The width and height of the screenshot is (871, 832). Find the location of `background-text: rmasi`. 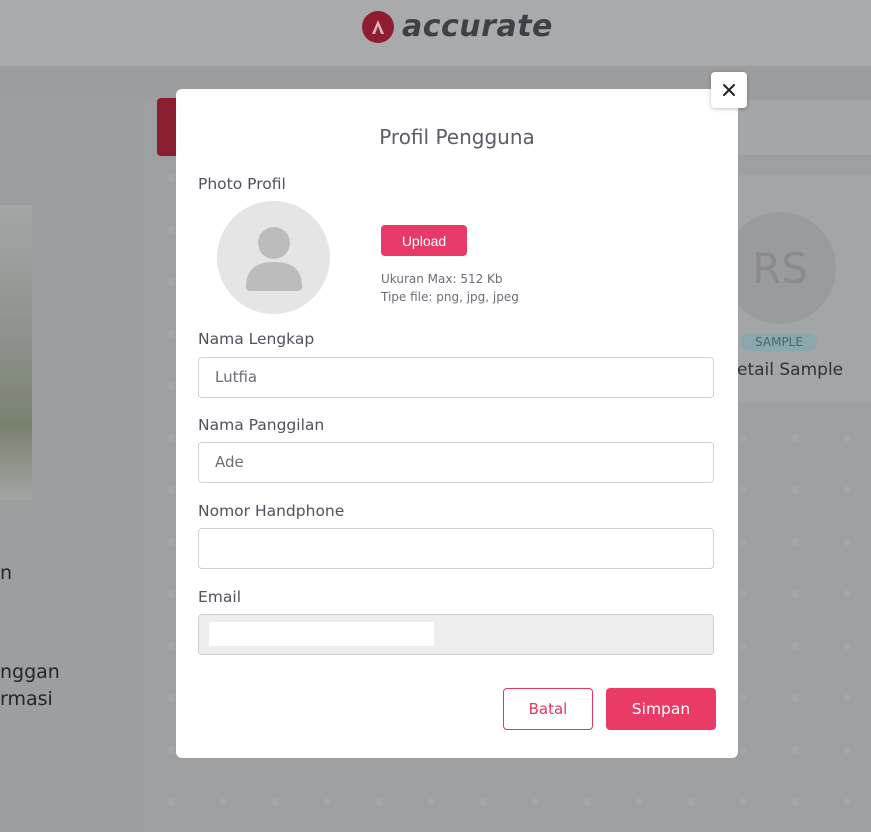

background-text: rmasi is located at coordinates (26, 699).